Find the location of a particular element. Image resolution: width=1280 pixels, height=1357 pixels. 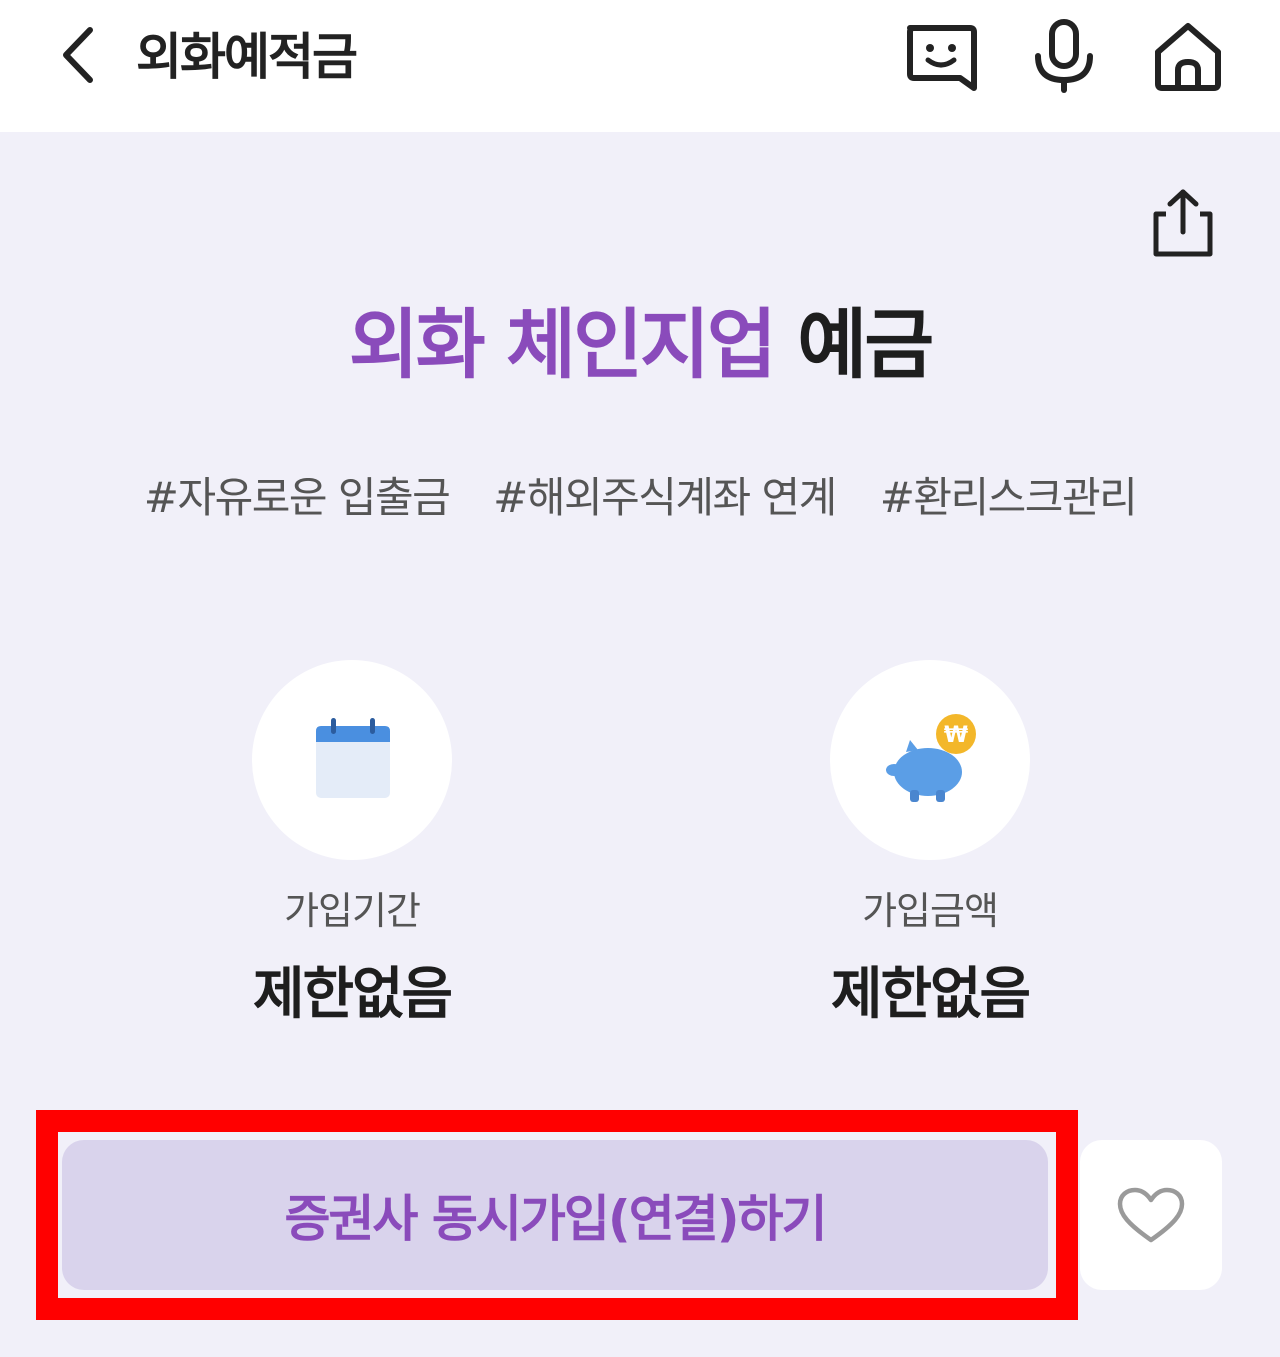

period-value: 제한없음 is located at coordinates (352, 994).